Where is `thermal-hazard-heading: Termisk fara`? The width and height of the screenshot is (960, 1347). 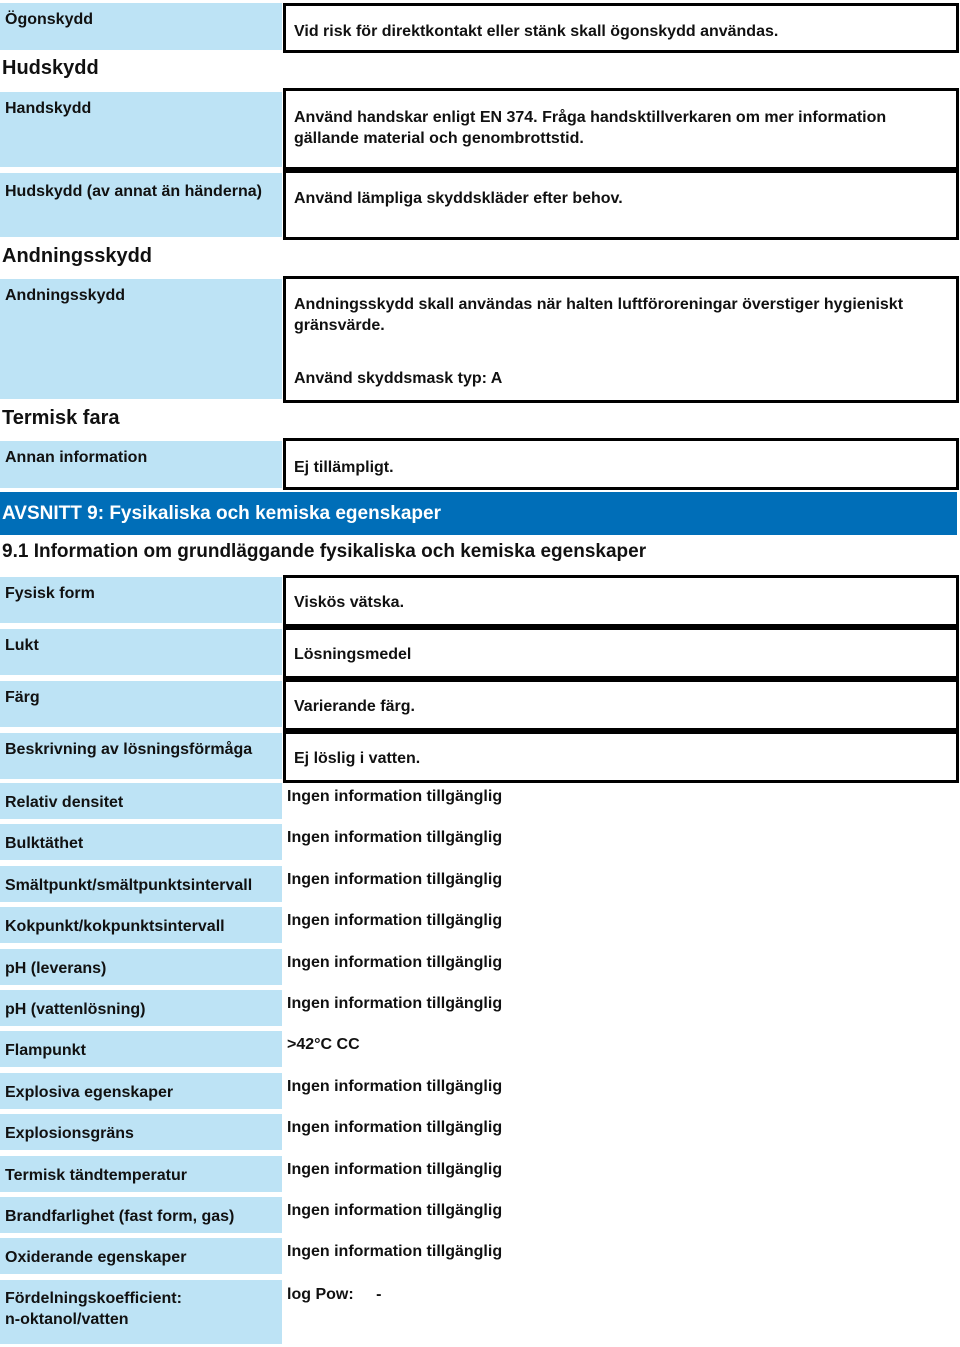 thermal-hazard-heading: Termisk fara is located at coordinates (61, 418).